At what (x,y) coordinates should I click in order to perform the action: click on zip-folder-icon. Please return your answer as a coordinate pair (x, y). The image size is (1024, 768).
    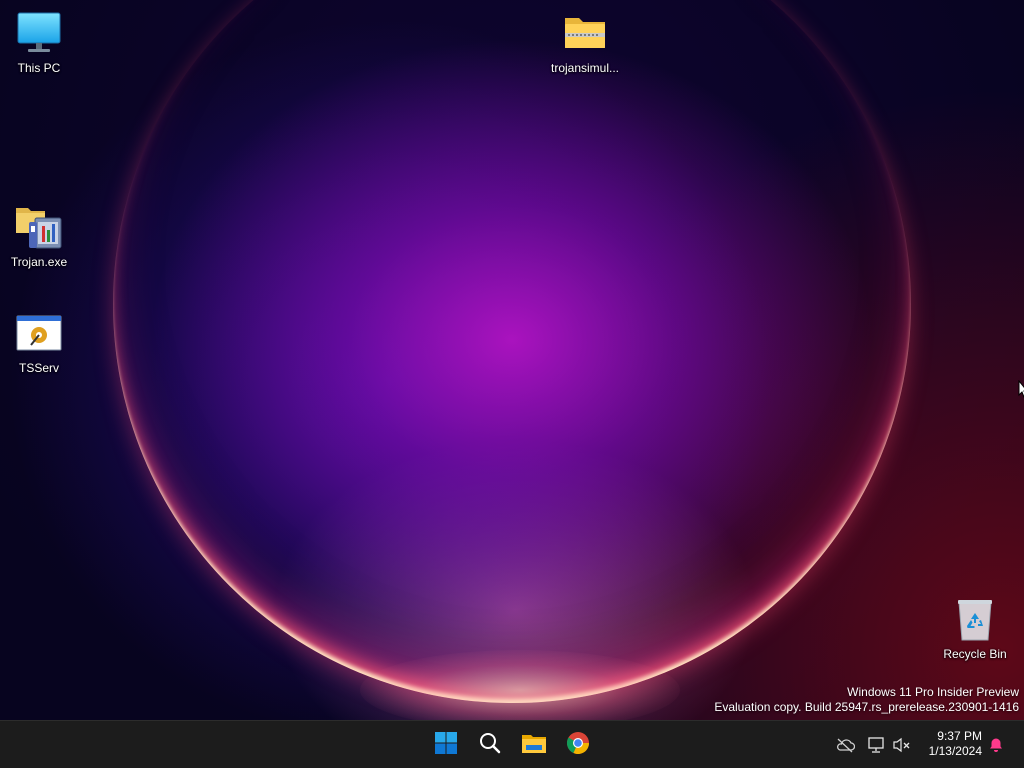
    Looking at the image, I should click on (585, 34).